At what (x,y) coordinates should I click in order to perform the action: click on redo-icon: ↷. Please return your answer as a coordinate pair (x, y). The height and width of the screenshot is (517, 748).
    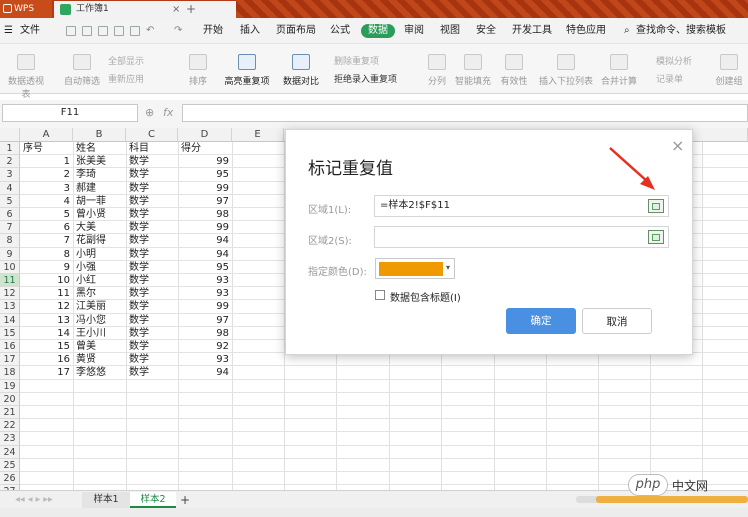
    Looking at the image, I should click on (178, 31).